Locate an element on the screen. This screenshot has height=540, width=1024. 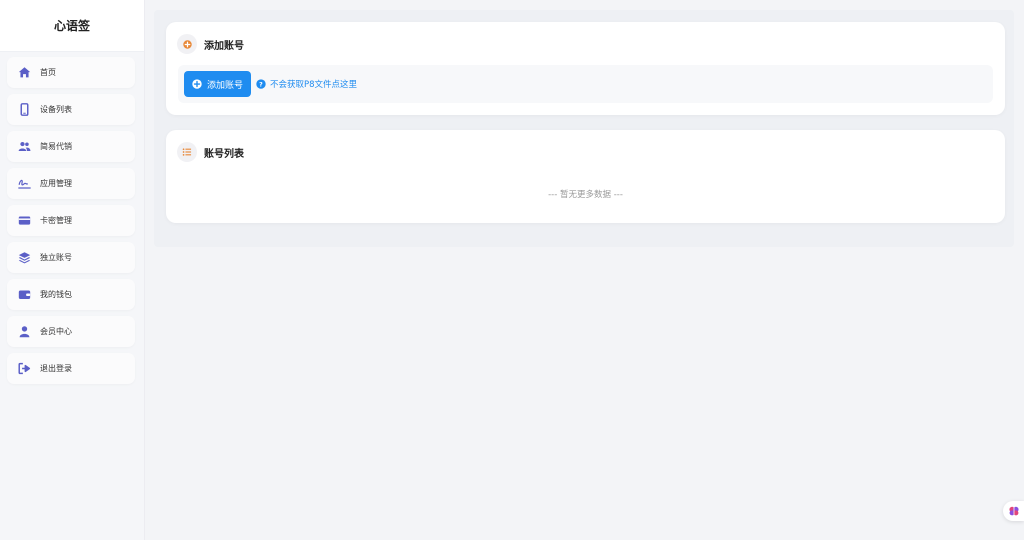
sidebar-item-devices: 设备列表 is located at coordinates (71, 109).